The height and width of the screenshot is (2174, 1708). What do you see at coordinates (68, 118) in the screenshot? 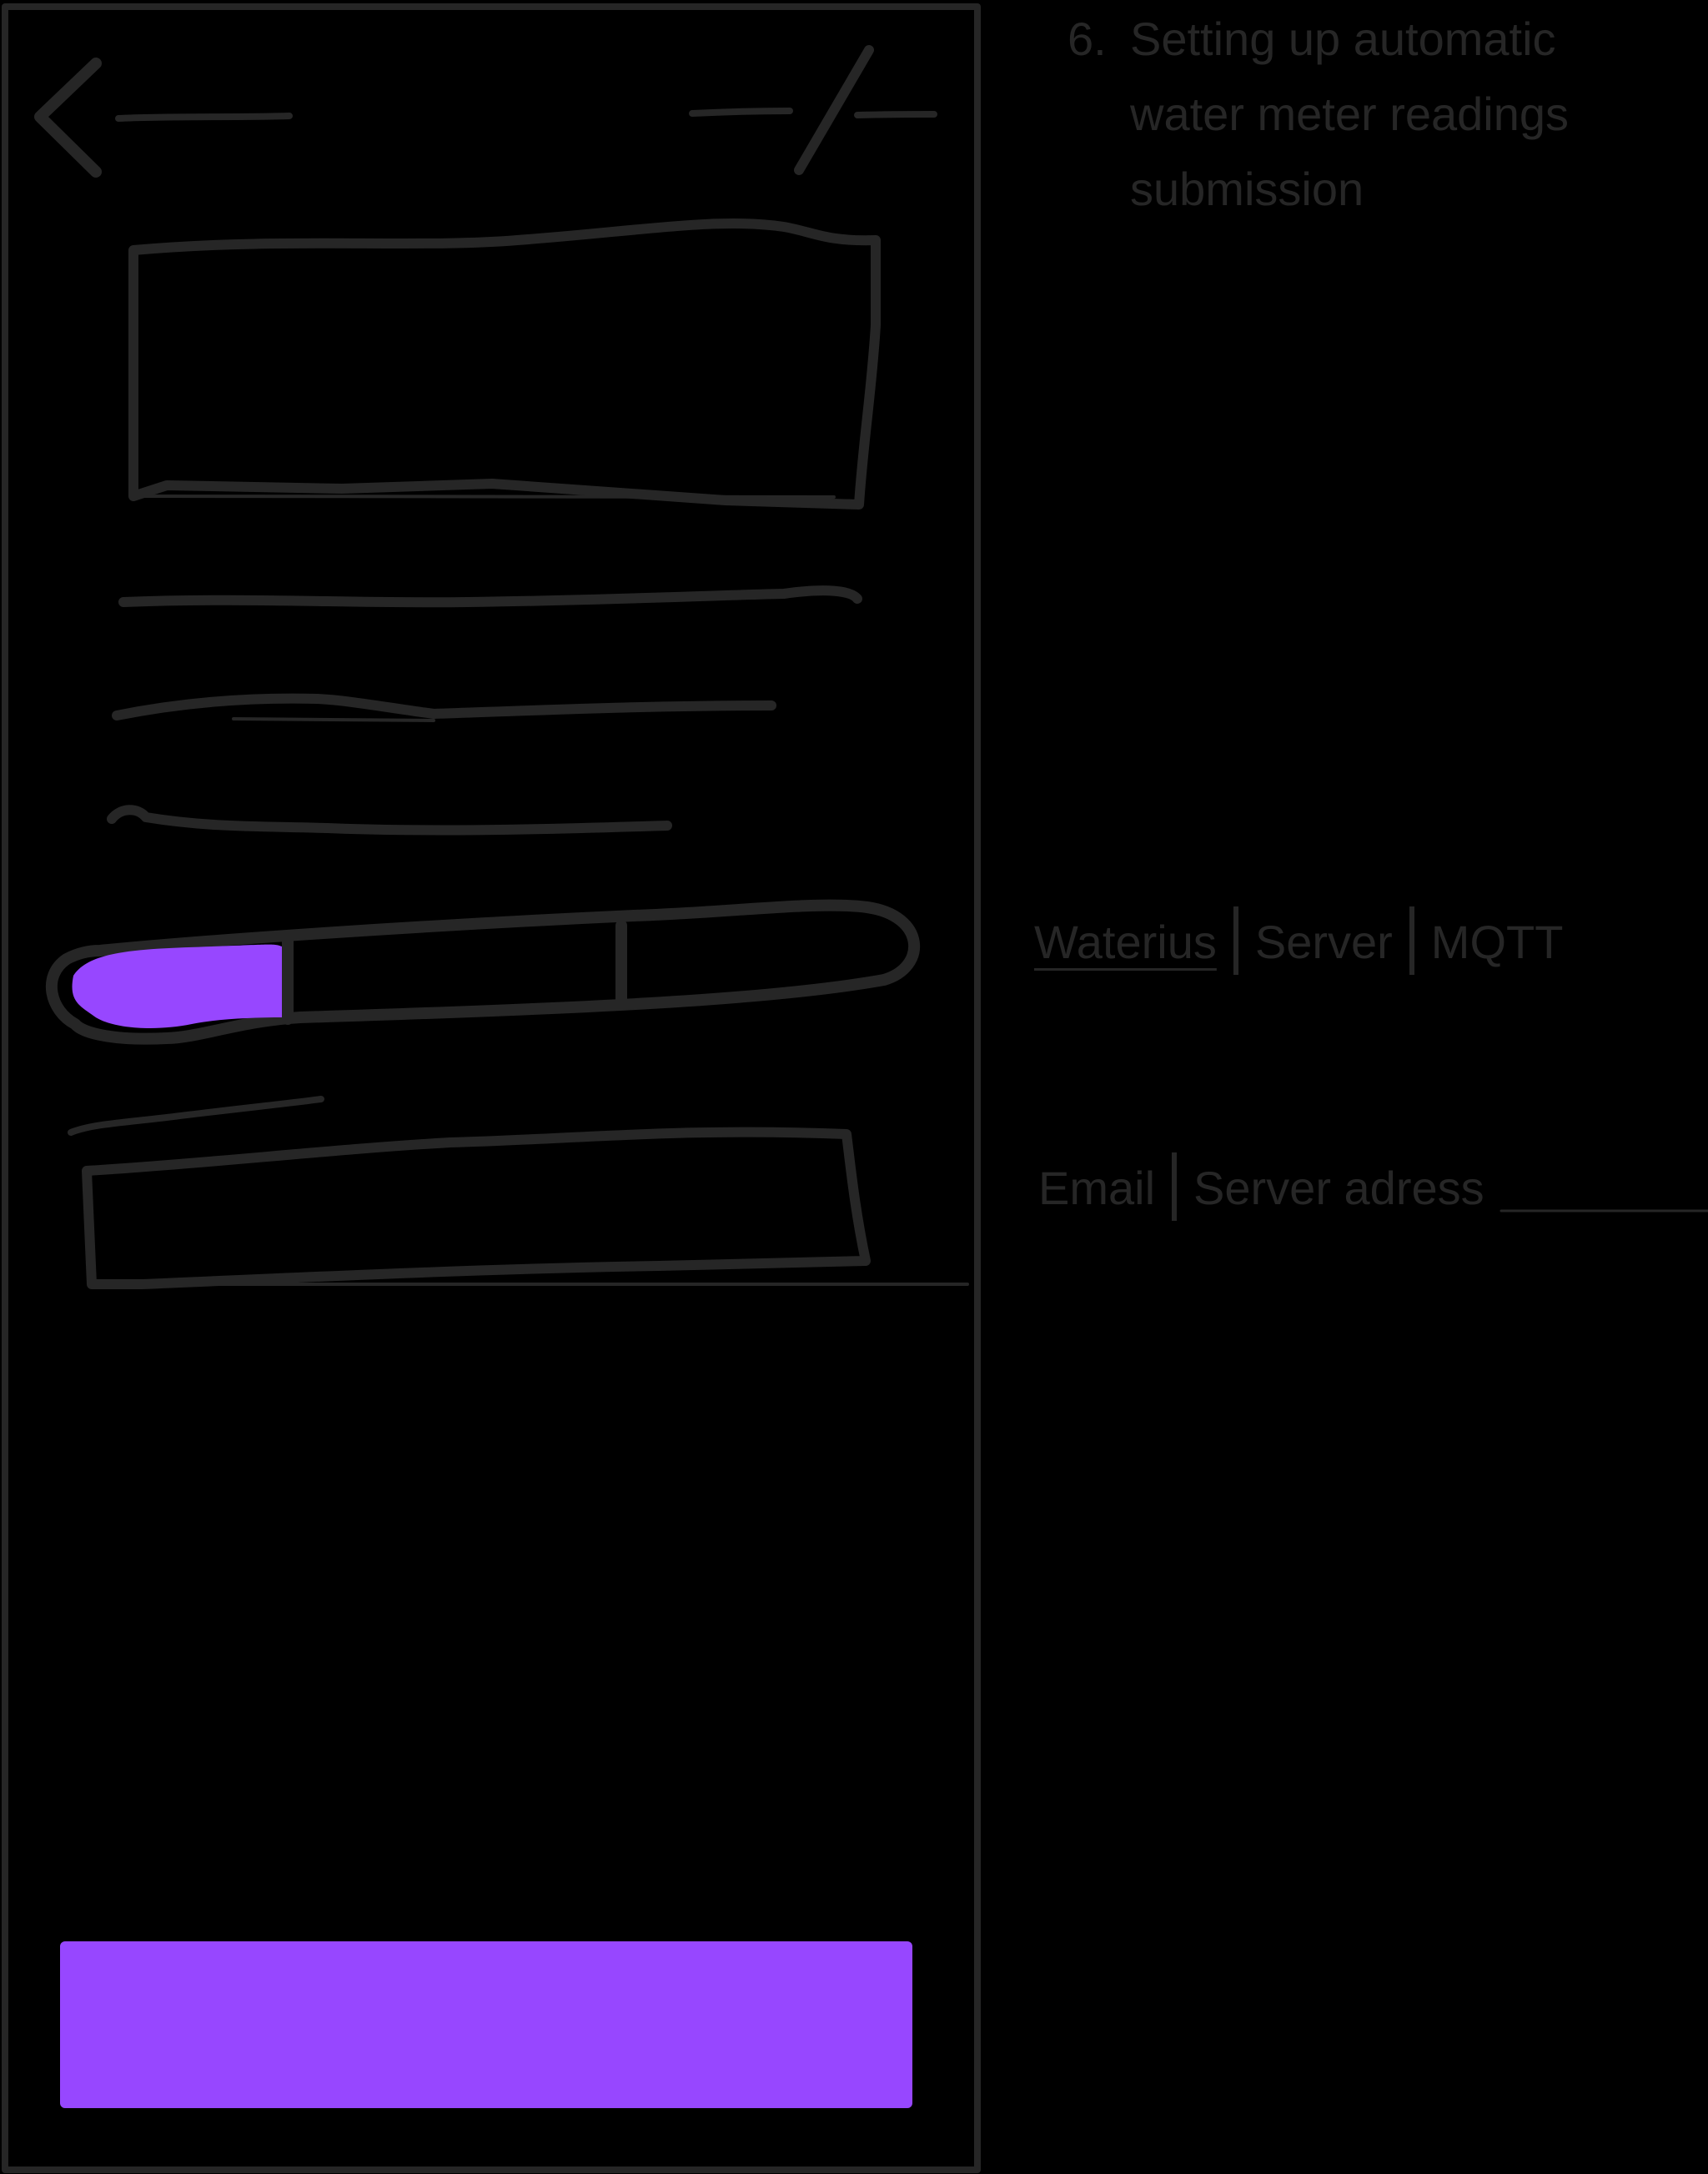
I see `back-icon` at bounding box center [68, 118].